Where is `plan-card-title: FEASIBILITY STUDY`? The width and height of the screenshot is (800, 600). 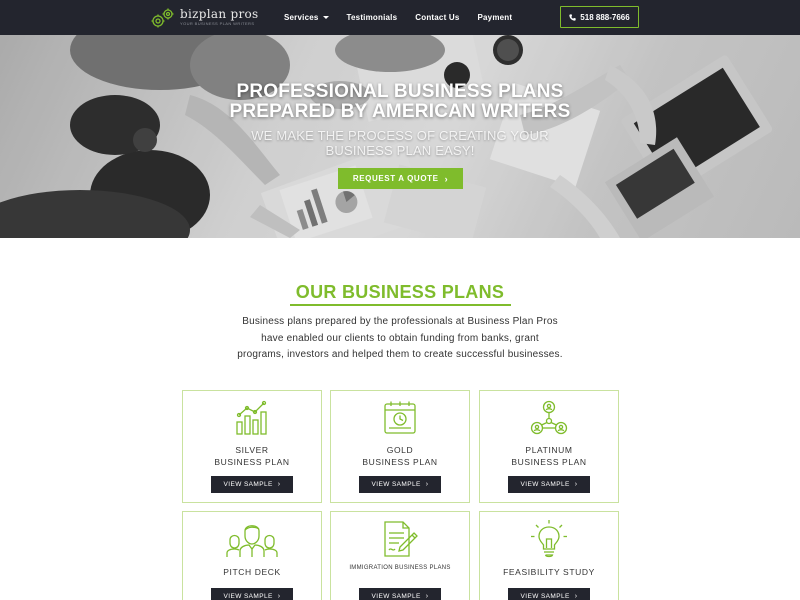
plan-card-title: FEASIBILITY STUDY is located at coordinates (549, 573).